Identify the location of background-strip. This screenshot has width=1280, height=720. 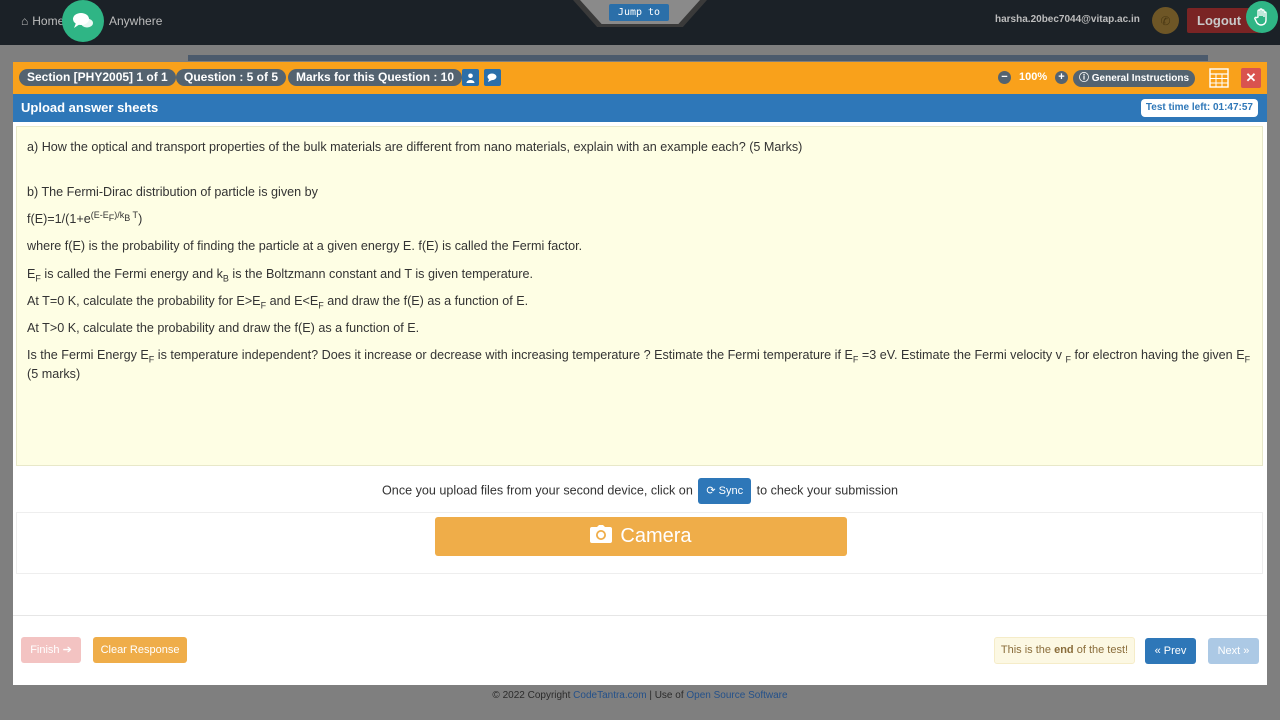
(698, 58).